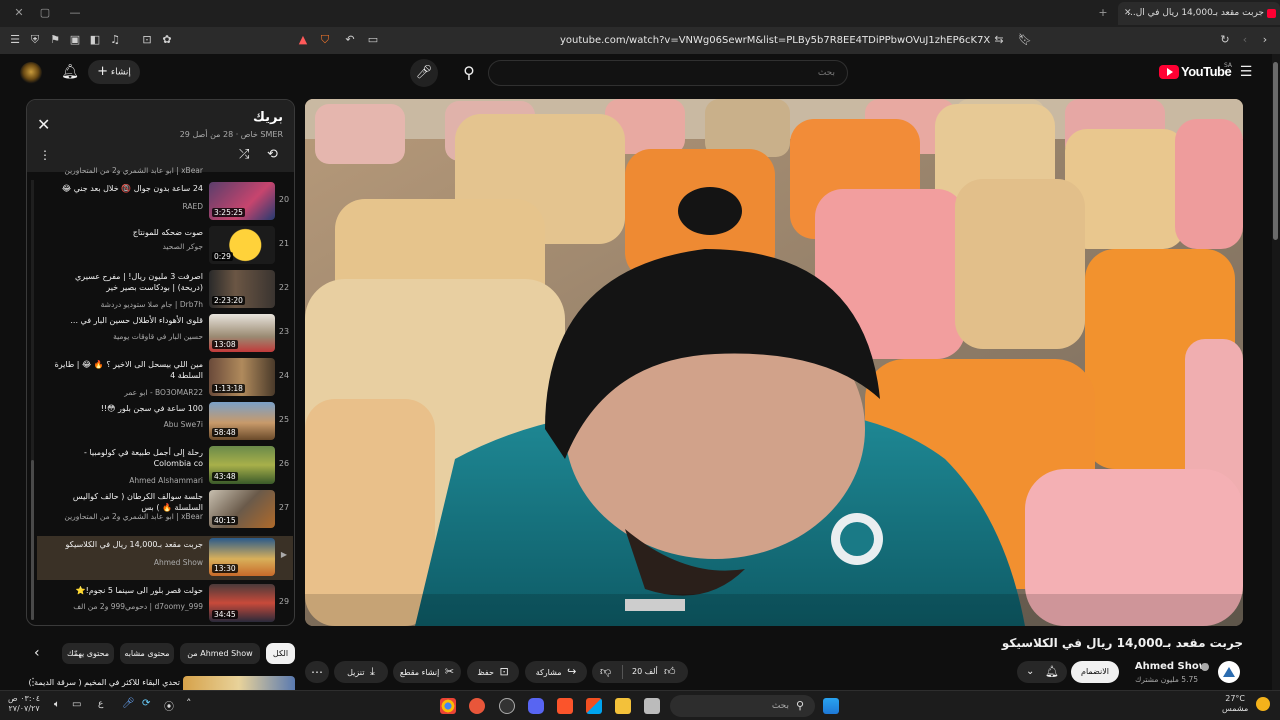 The image size is (1280, 720). Describe the element at coordinates (147, 653) in the screenshot. I see `chip-related: محتوى مشابه` at that location.